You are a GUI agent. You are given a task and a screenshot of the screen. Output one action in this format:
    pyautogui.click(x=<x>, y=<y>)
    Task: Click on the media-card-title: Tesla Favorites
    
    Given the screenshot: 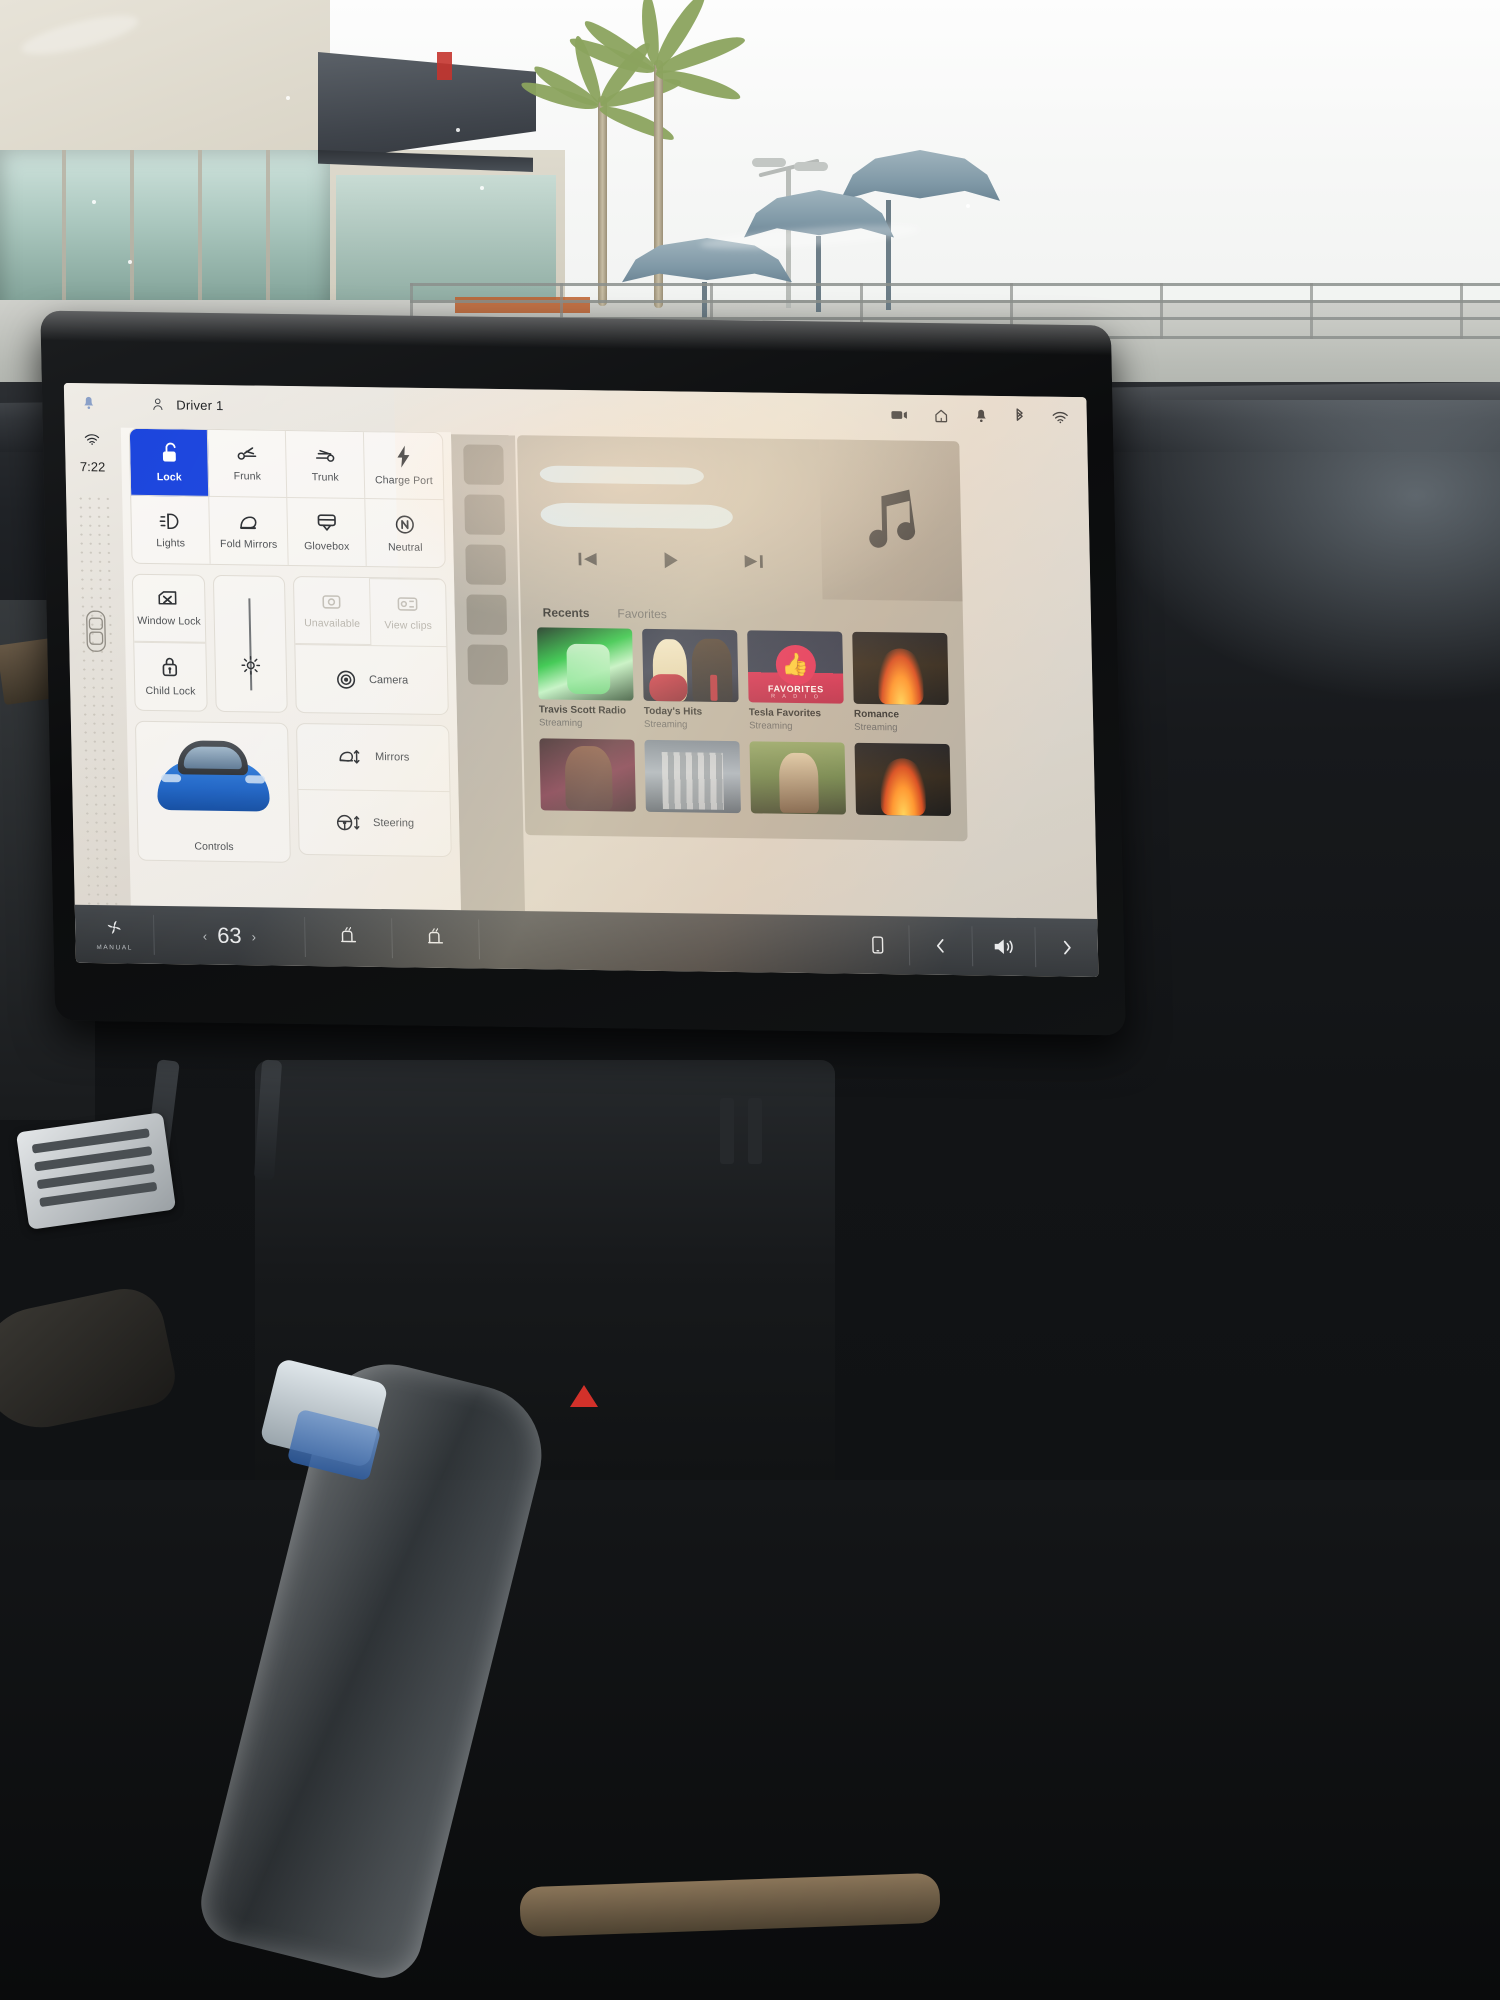 What is the action you would take?
    pyautogui.click(x=785, y=713)
    